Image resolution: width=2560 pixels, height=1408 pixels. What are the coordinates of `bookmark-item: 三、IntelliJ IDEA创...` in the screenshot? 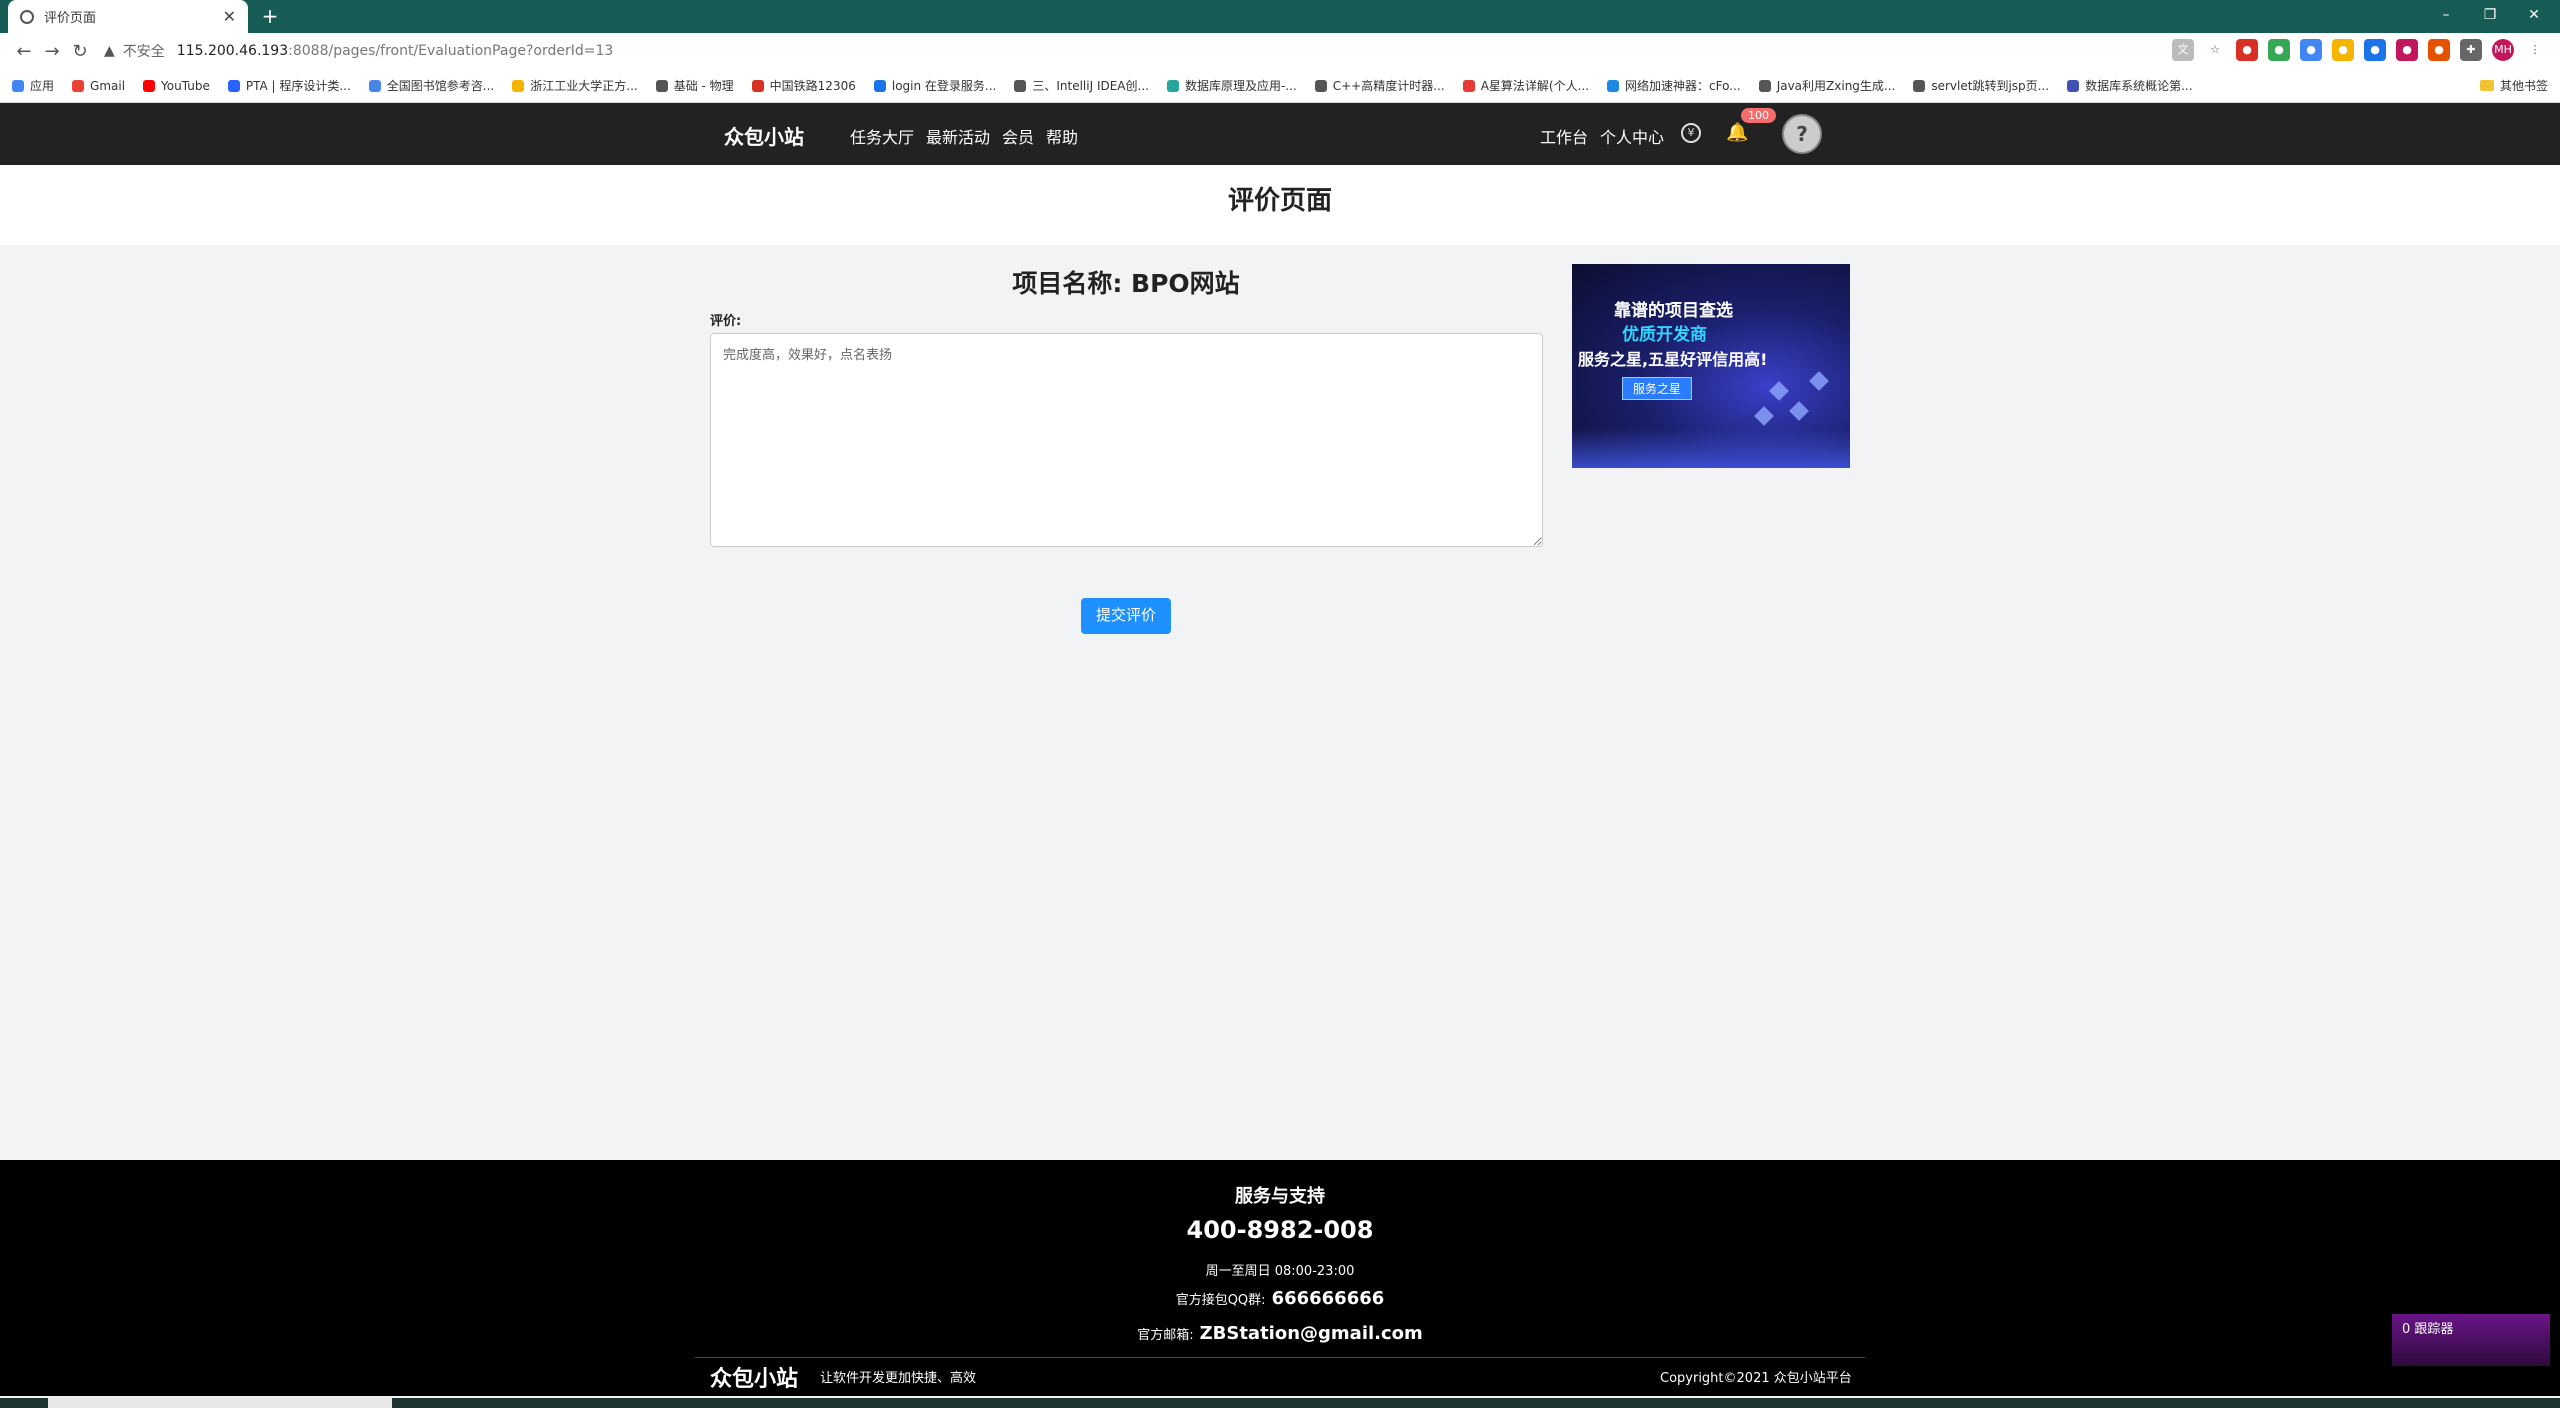 It's located at (1081, 85).